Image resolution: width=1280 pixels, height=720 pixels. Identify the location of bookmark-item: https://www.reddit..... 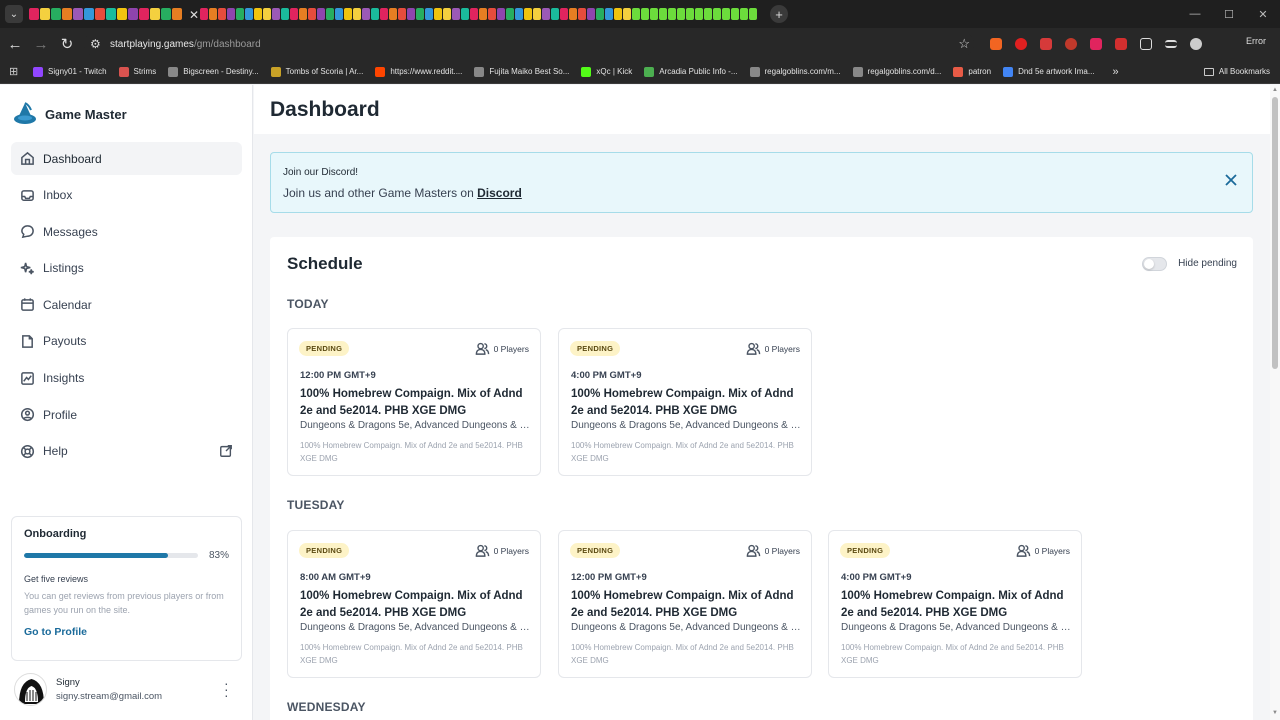
(418, 71).